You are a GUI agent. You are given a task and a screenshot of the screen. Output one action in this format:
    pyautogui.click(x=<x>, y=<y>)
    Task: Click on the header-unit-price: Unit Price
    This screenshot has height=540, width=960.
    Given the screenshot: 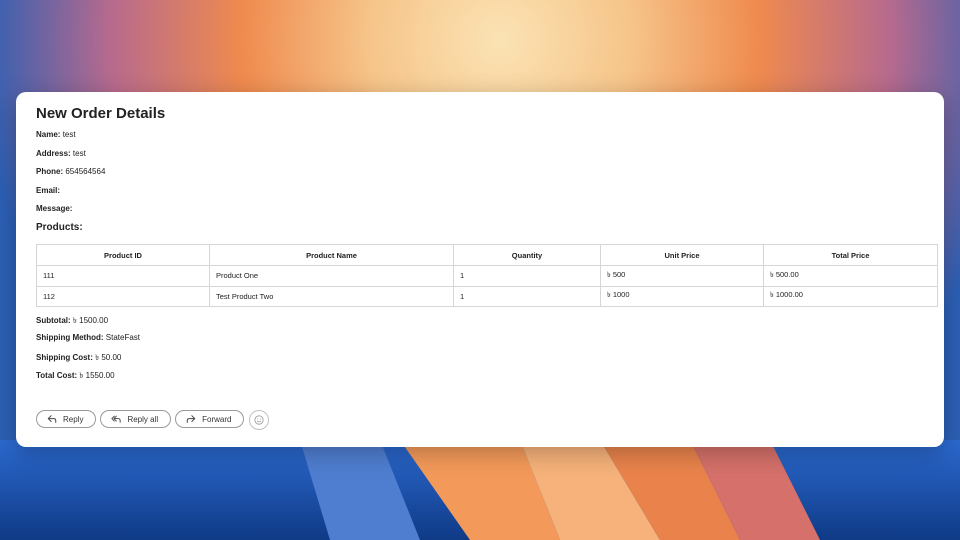 What is the action you would take?
    pyautogui.click(x=682, y=255)
    